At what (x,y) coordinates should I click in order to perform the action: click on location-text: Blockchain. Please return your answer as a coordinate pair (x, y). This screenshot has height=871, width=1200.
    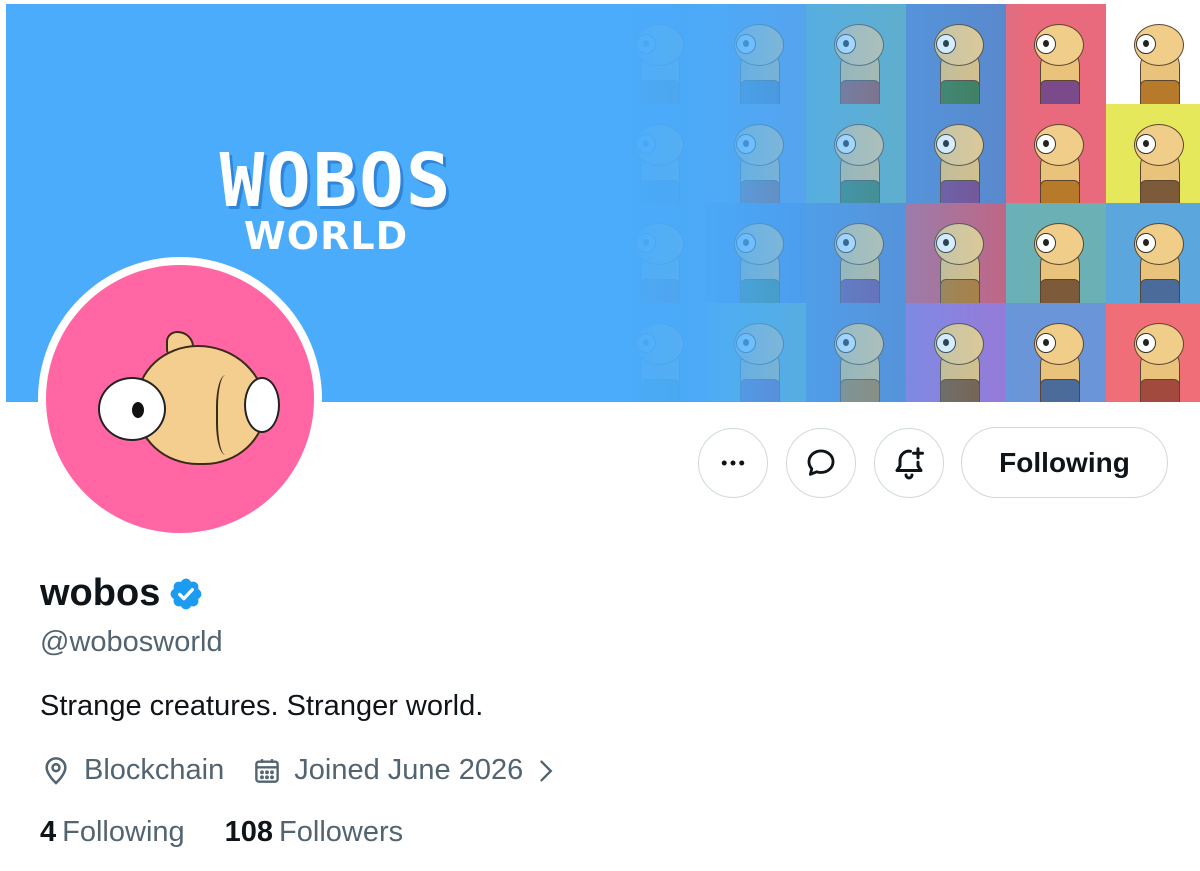
    Looking at the image, I should click on (154, 770).